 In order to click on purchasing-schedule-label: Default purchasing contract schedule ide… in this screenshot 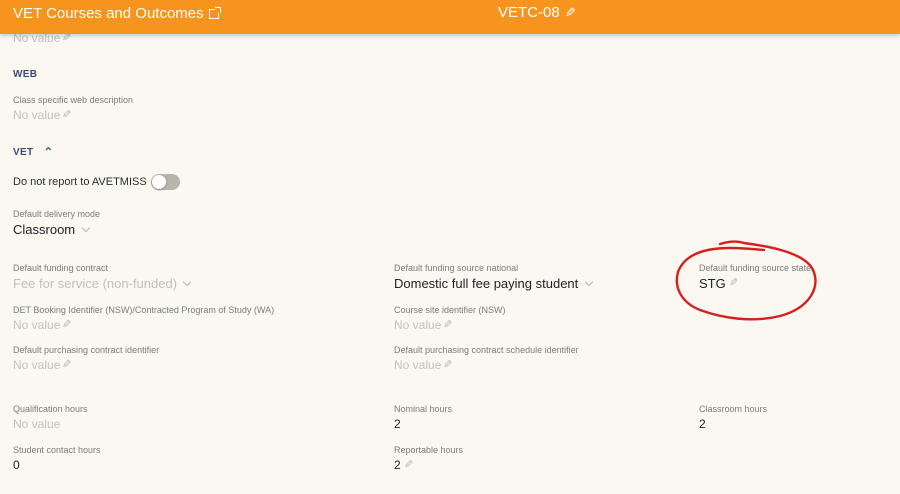, I will do `click(486, 350)`.